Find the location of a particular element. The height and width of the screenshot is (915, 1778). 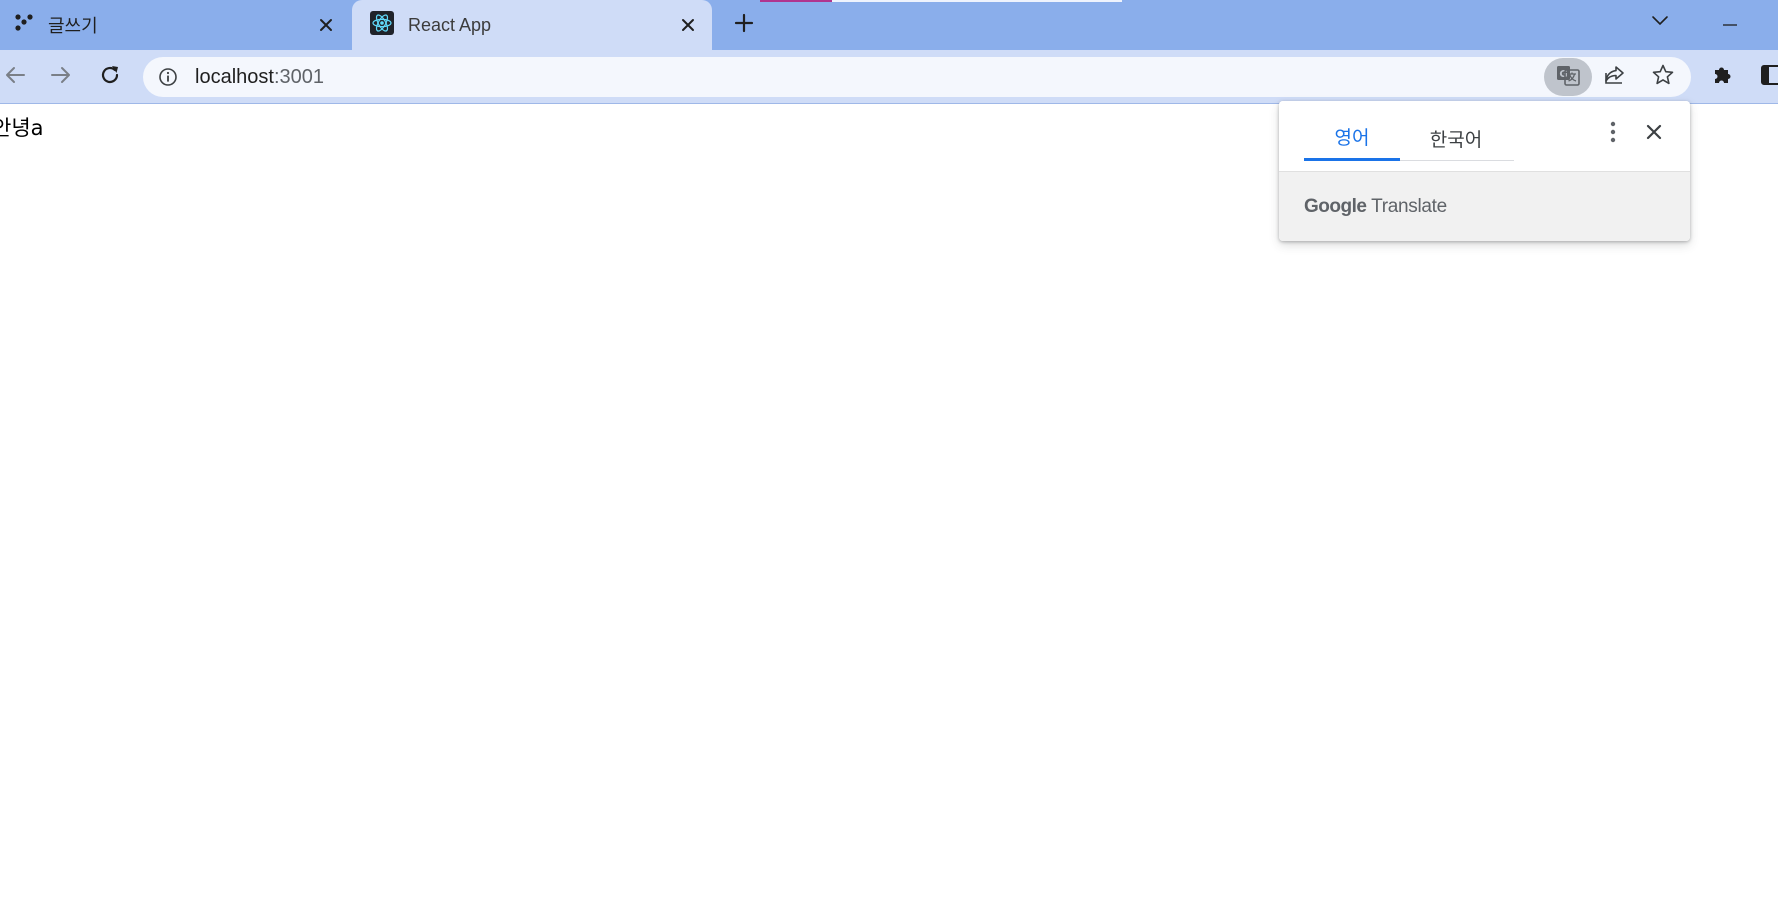

tab-target-language: 한국어 is located at coordinates (1456, 138).